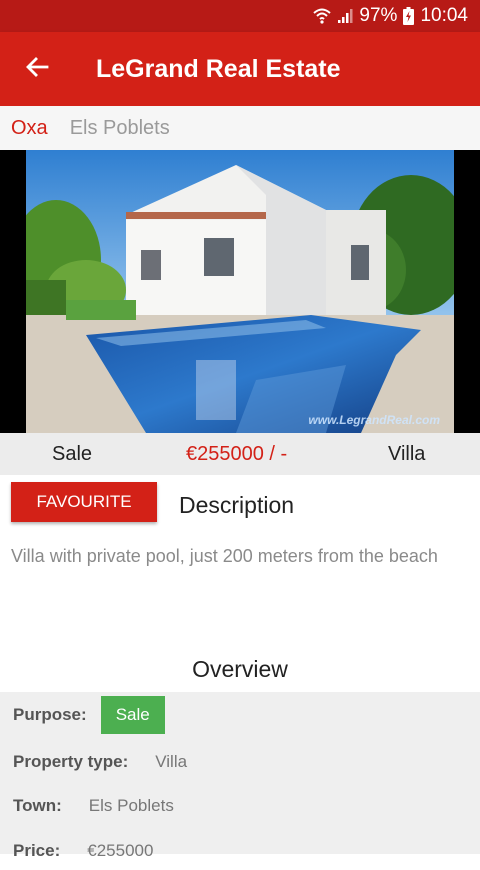 The height and width of the screenshot is (870, 480). What do you see at coordinates (131, 805) in the screenshot?
I see `town-value: Els Poblets` at bounding box center [131, 805].